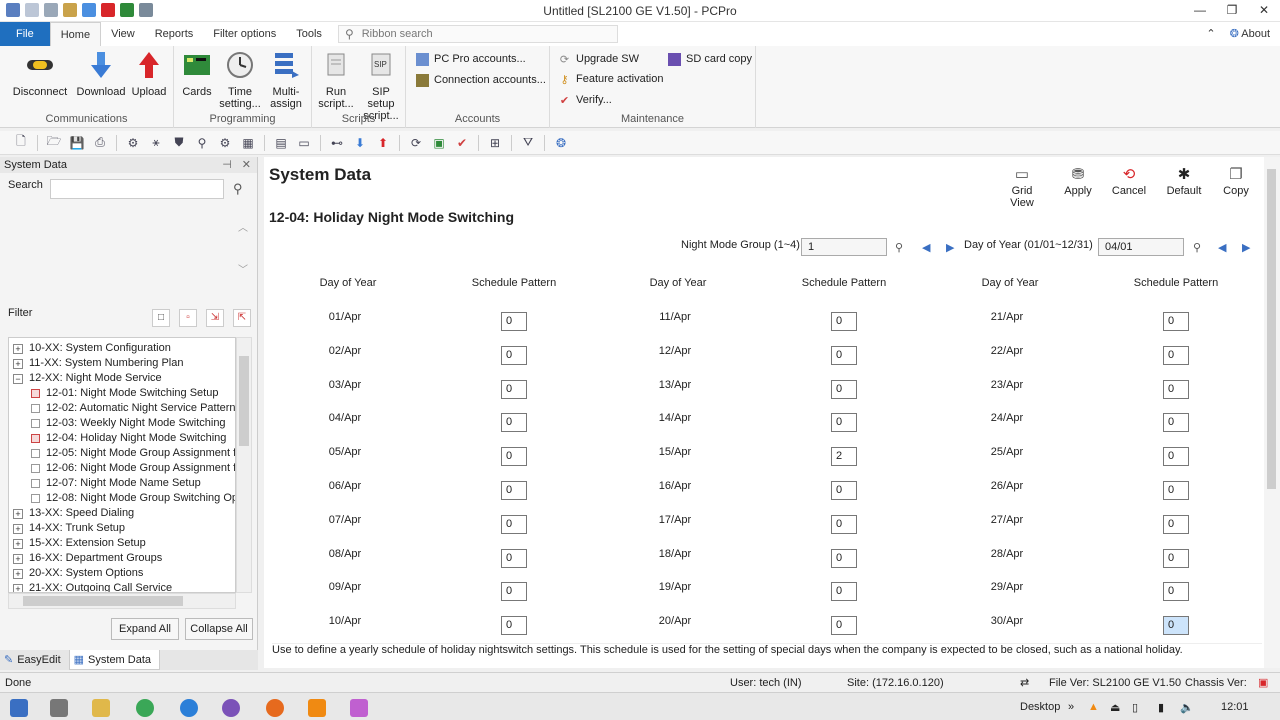 Image resolution: width=1280 pixels, height=720 pixels. What do you see at coordinates (528, 143) in the screenshot?
I see `filter-icon: ⛛` at bounding box center [528, 143].